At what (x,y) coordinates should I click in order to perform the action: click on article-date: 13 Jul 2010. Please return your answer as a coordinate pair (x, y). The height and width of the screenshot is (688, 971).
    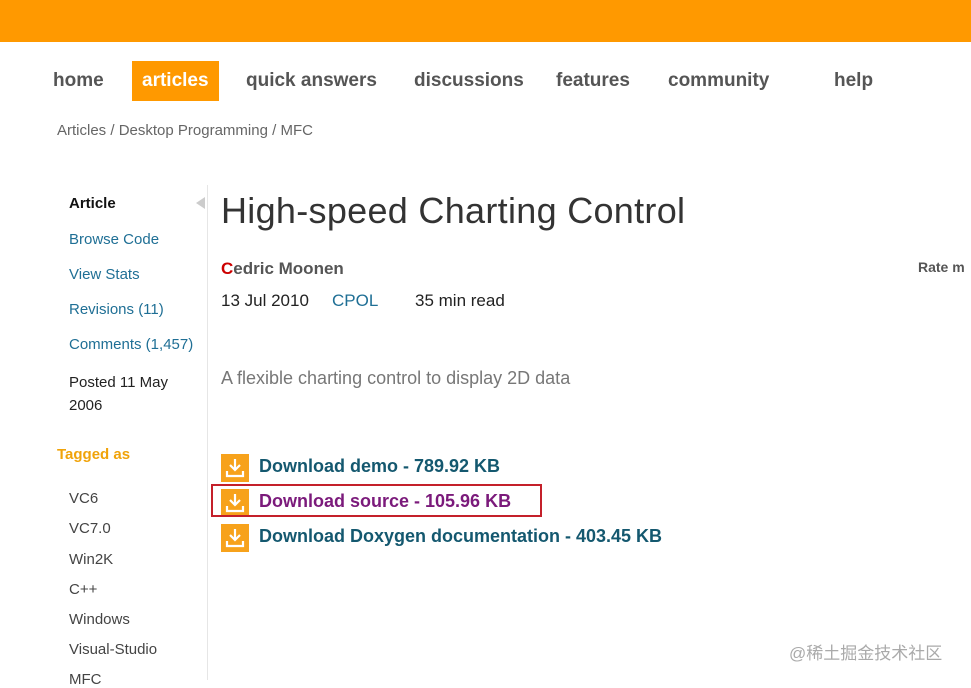
    Looking at the image, I should click on (265, 300).